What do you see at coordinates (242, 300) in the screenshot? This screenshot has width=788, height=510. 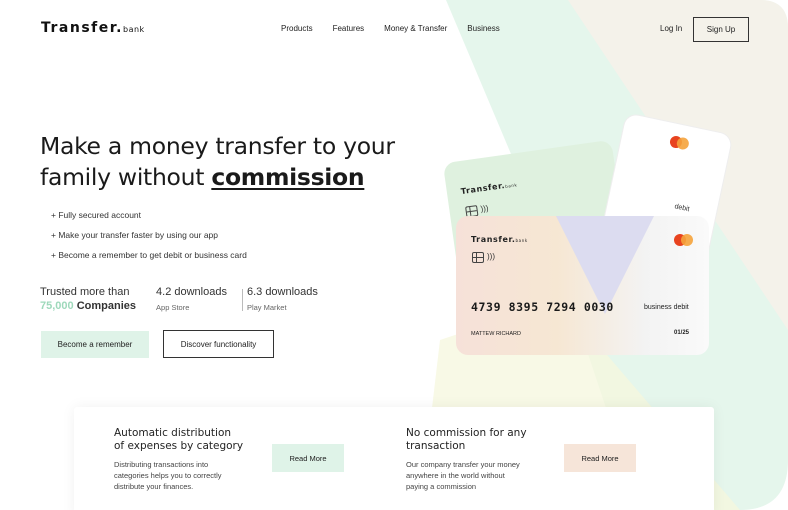 I see `stats-divider` at bounding box center [242, 300].